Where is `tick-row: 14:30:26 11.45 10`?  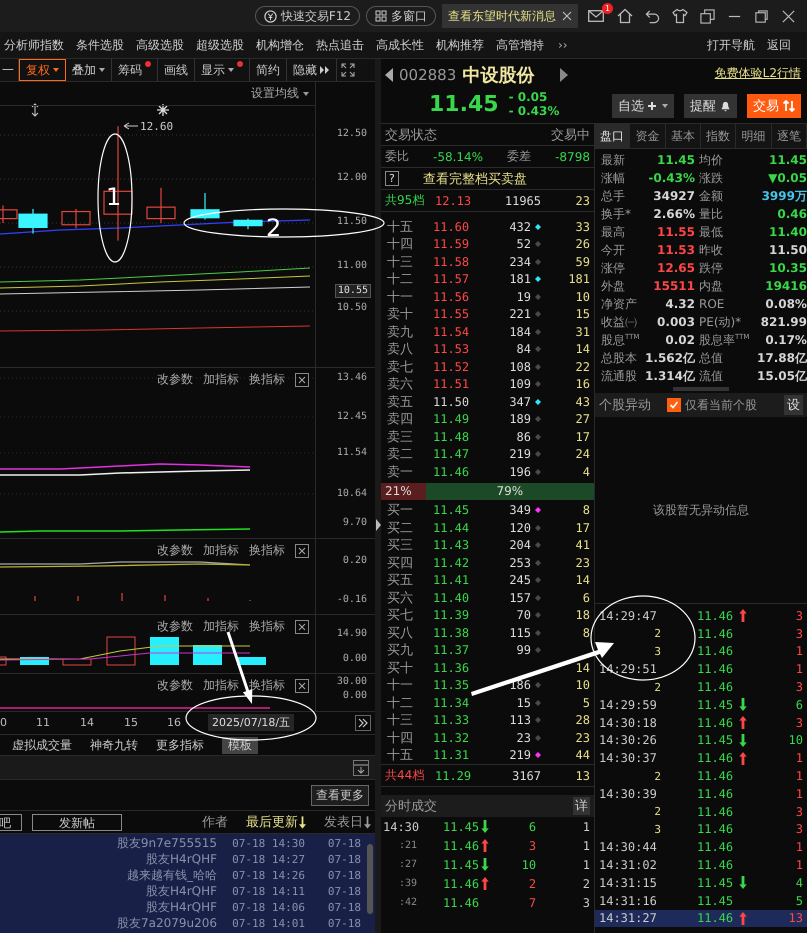
tick-row: 14:30:26 11.45 10 is located at coordinates (701, 741).